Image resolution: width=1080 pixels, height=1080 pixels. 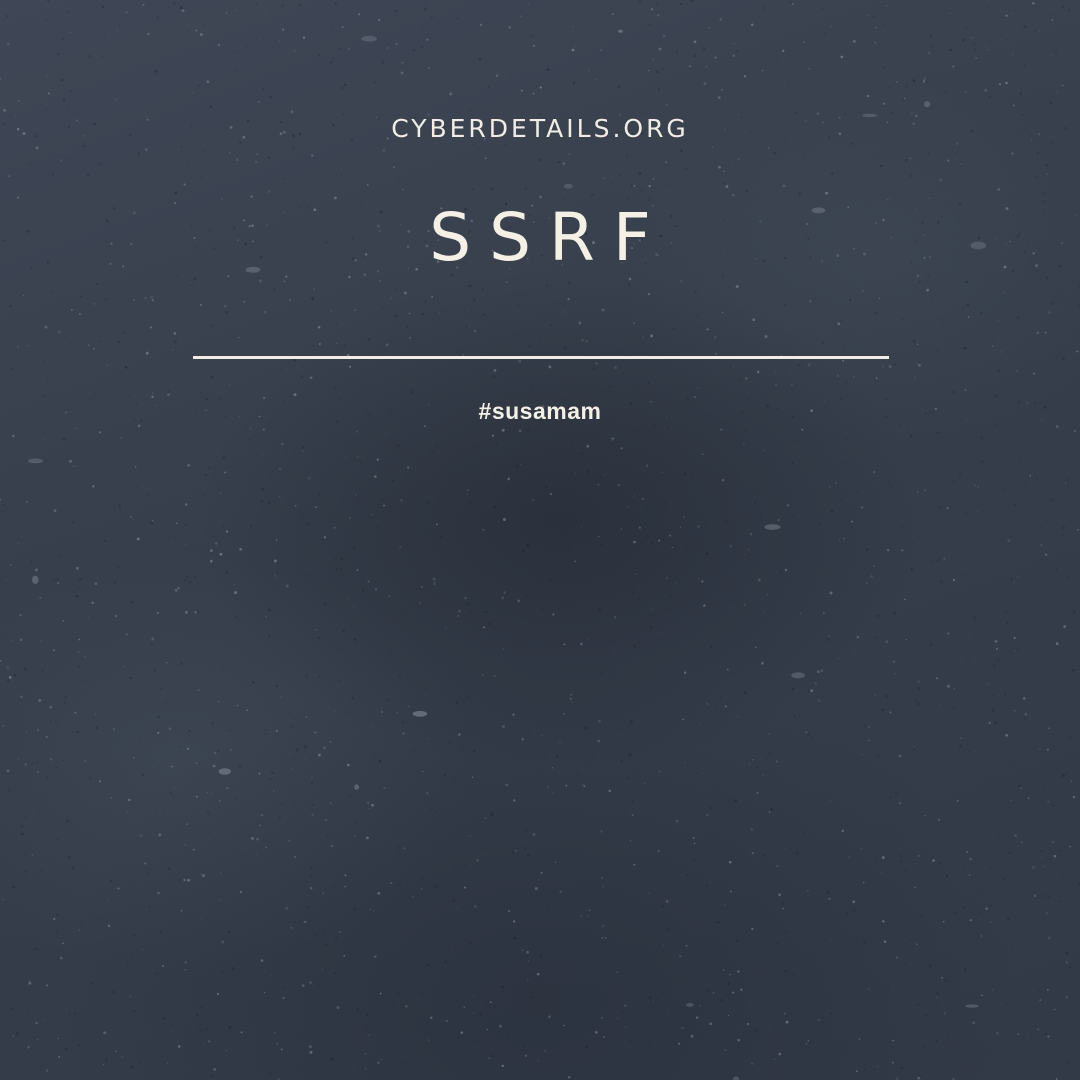 I want to click on divider-line, so click(x=541, y=357).